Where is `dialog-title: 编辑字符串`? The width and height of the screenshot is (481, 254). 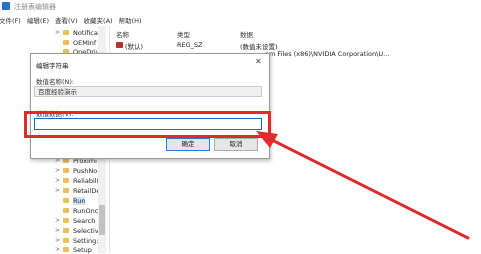 dialog-title: 编辑字符串 is located at coordinates (52, 66).